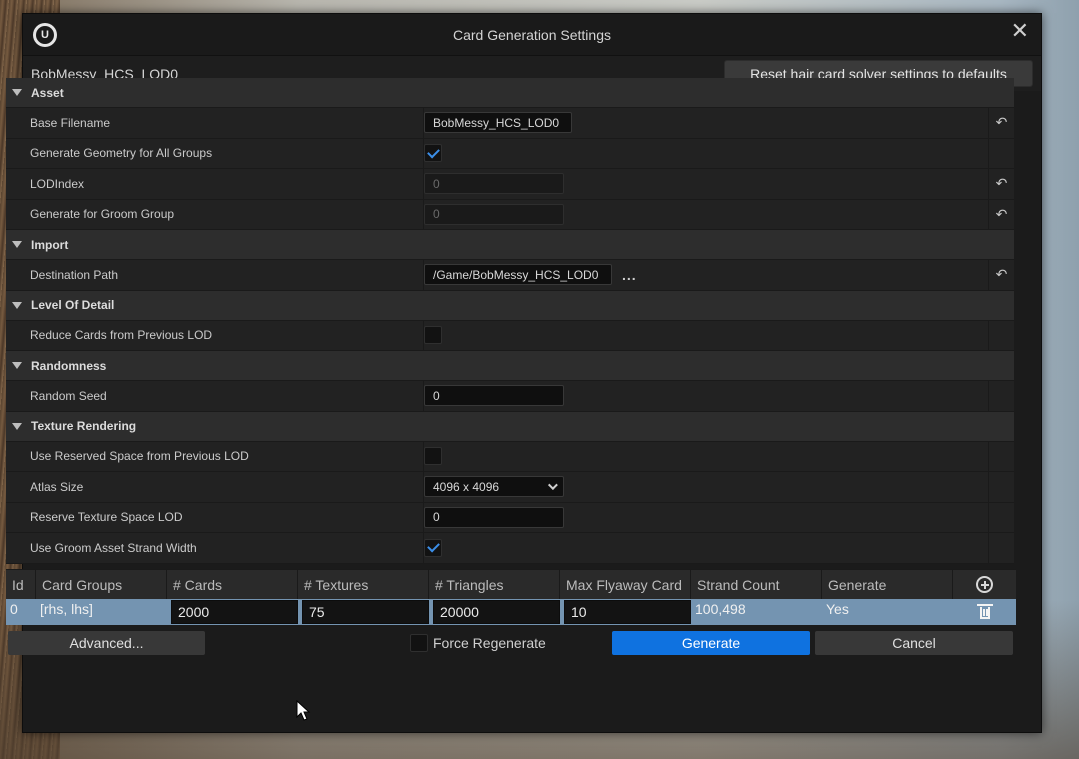 The height and width of the screenshot is (759, 1079). I want to click on property-row-groom-group: Generate for Groom Group 0 ↶, so click(510, 214).